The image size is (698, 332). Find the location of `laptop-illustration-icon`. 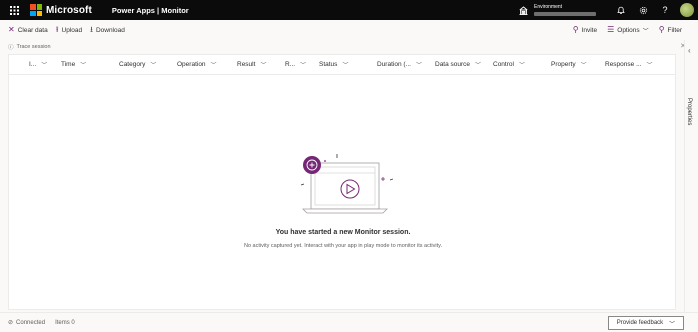

laptop-illustration-icon is located at coordinates (346, 184).